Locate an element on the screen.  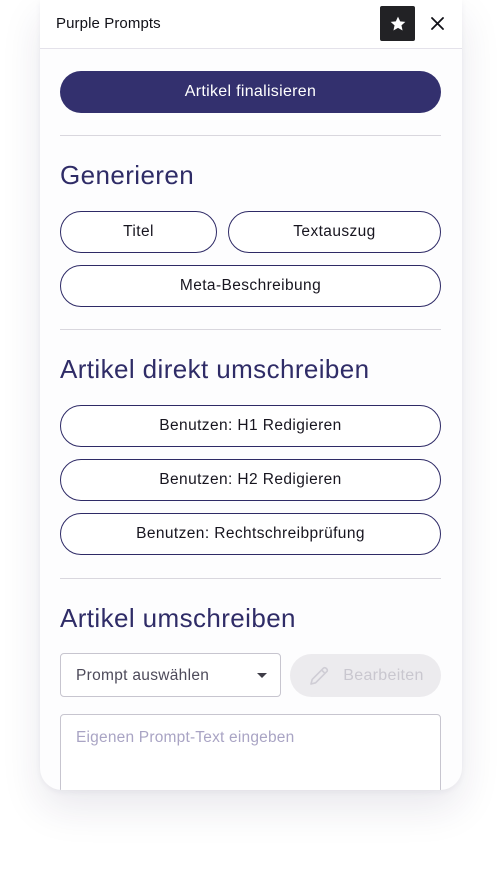
prompt-select: Prompt auswählen is located at coordinates (170, 675).